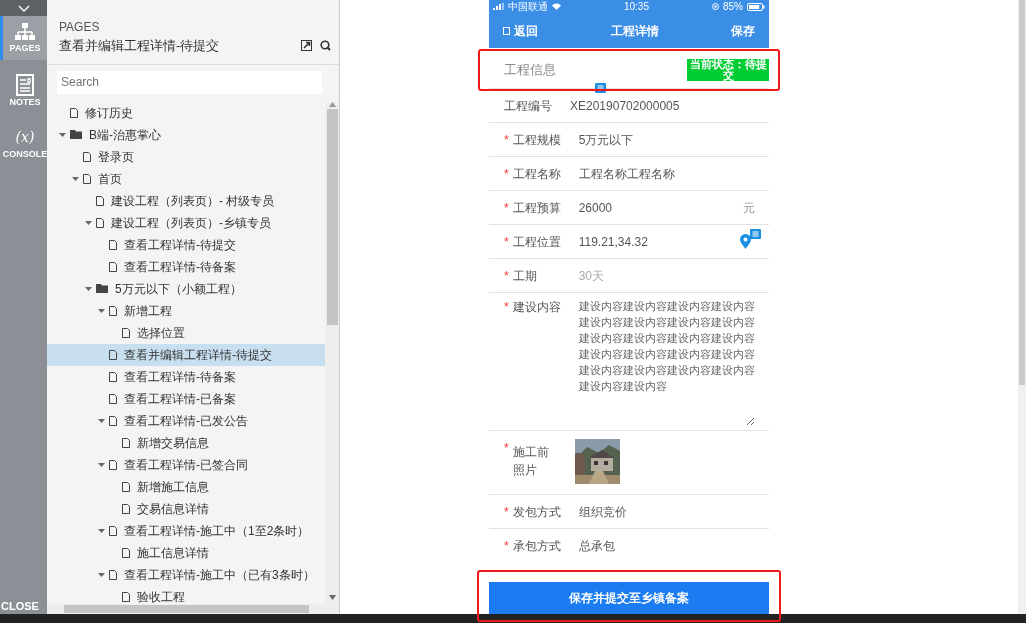  I want to click on tree-item: 查看工程详情-已备案, so click(186, 398).